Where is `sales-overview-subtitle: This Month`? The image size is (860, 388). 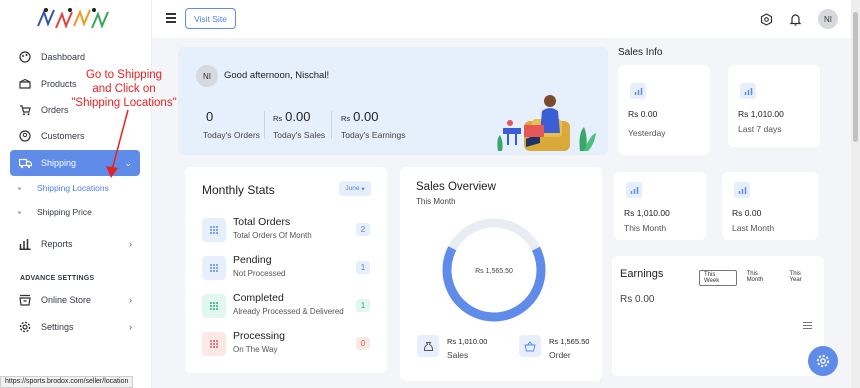
sales-overview-subtitle: This Month is located at coordinates (436, 201).